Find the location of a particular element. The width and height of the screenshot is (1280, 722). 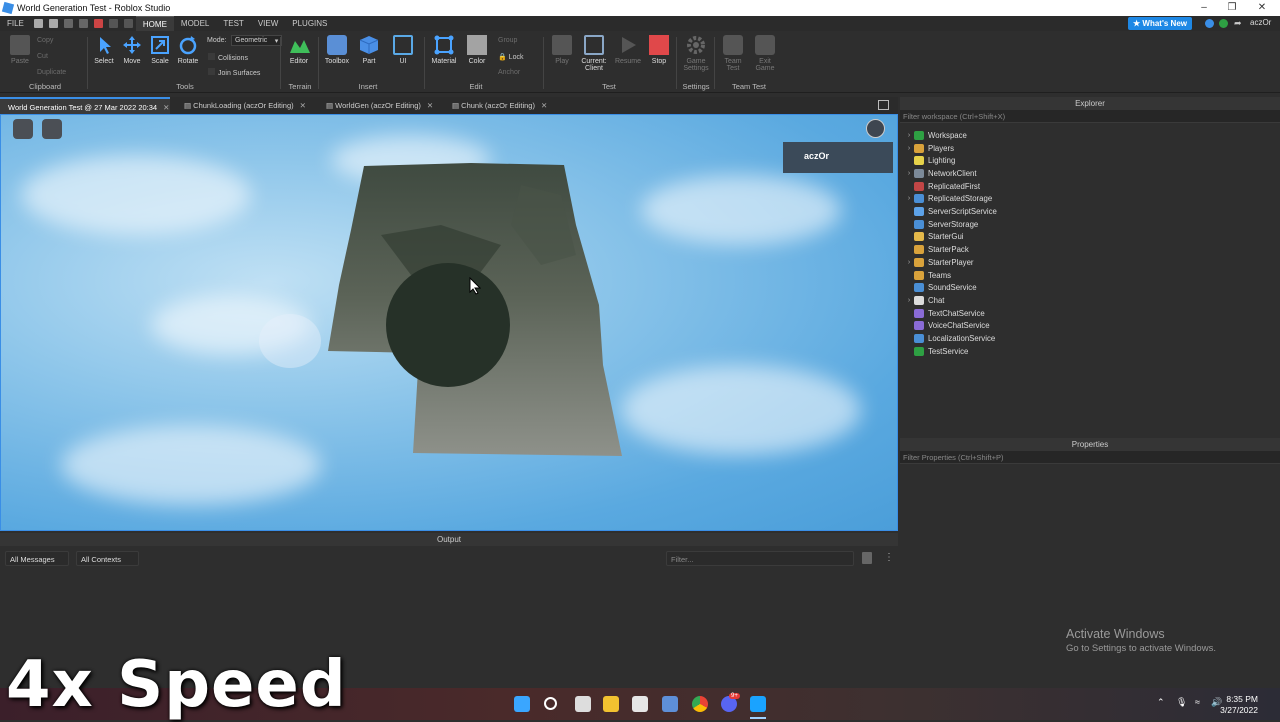

photos-icon is located at coordinates (670, 704).